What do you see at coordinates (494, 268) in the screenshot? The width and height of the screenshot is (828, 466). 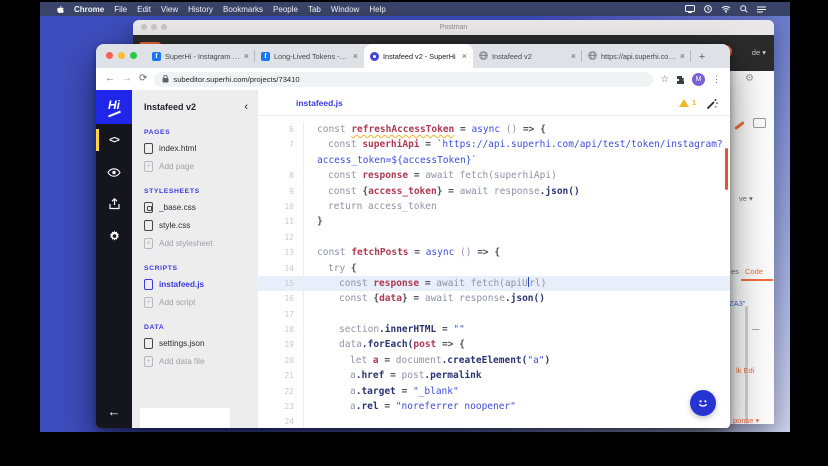 I see `code-line-14: 14 try {` at bounding box center [494, 268].